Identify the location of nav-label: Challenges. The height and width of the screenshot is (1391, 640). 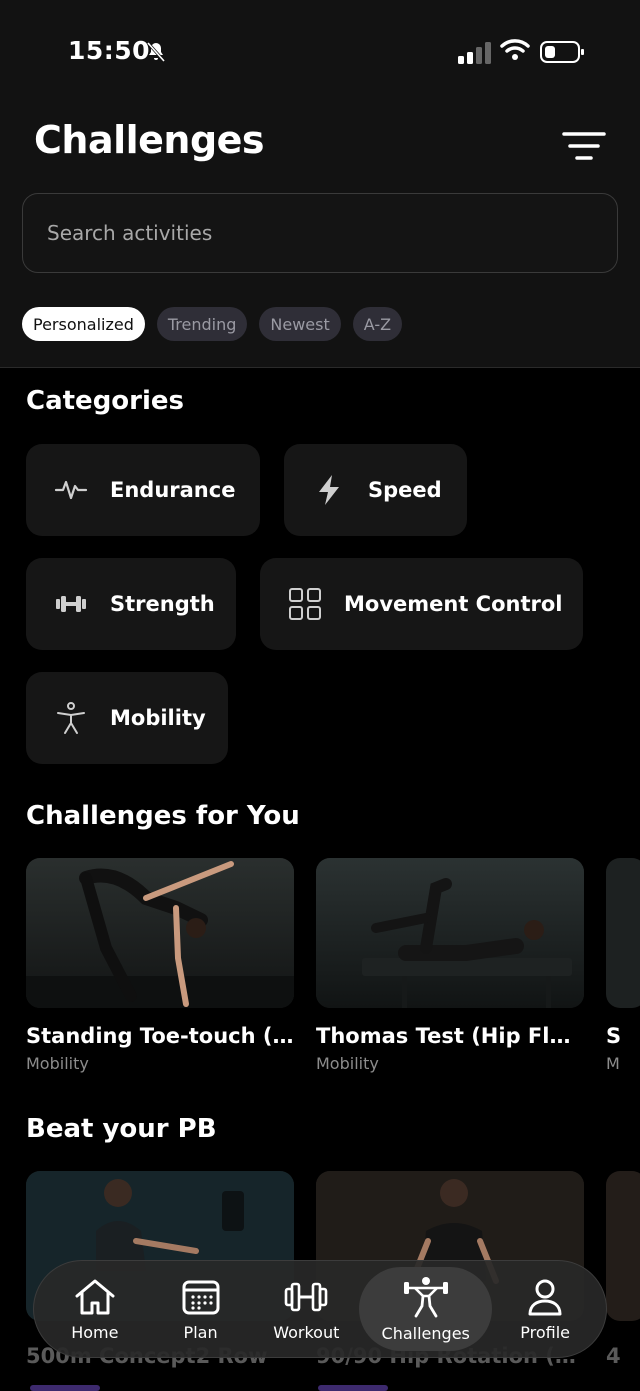
(425, 1333).